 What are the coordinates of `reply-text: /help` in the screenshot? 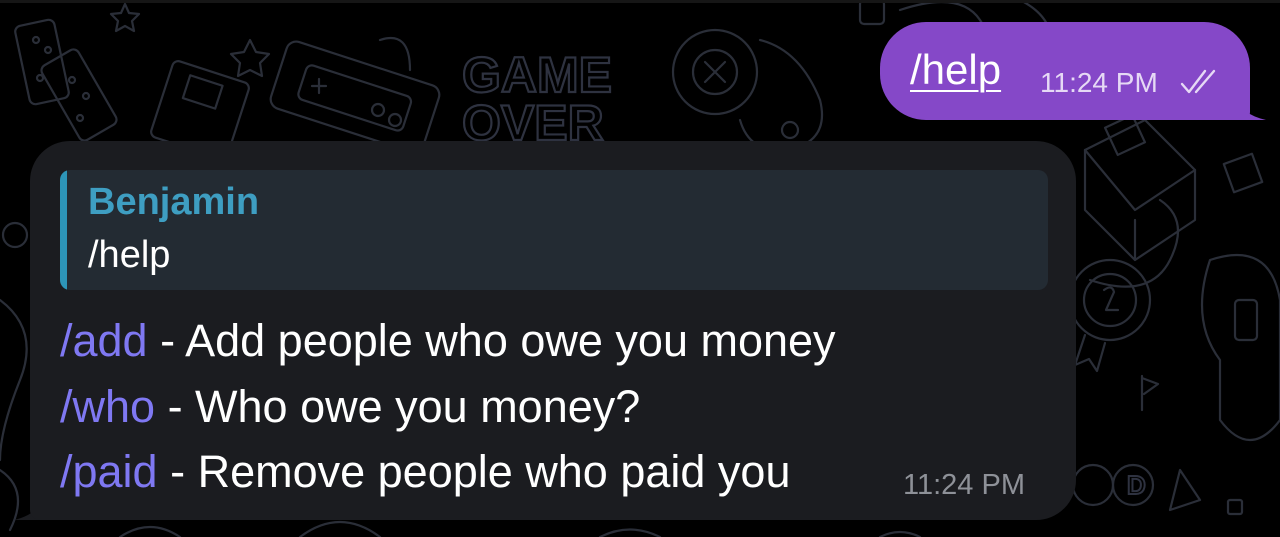 It's located at (129, 255).